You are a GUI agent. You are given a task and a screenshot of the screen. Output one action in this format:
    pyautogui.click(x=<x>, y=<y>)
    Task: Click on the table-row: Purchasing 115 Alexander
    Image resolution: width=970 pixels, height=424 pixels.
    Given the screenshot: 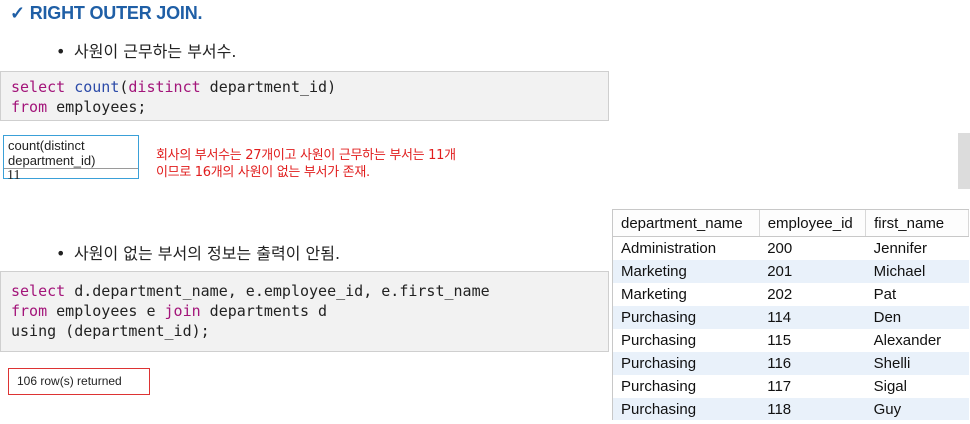 What is the action you would take?
    pyautogui.click(x=791, y=340)
    